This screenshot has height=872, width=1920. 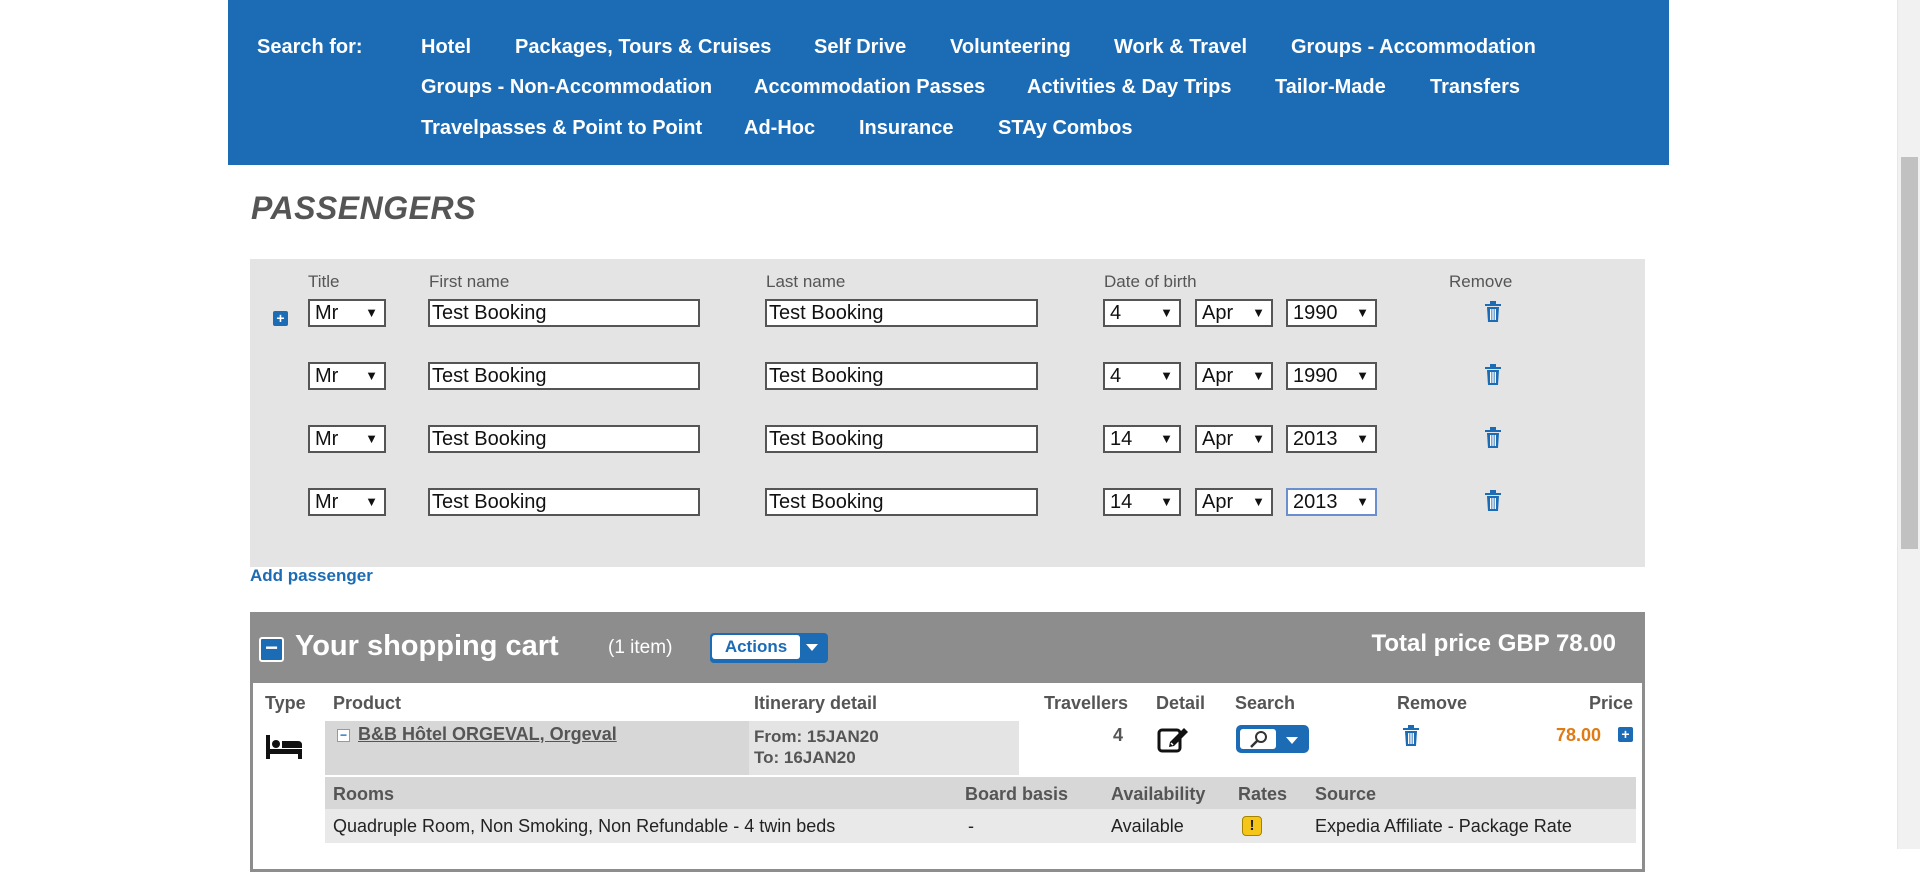 I want to click on add-passenger-link: Add passenger, so click(x=311, y=576).